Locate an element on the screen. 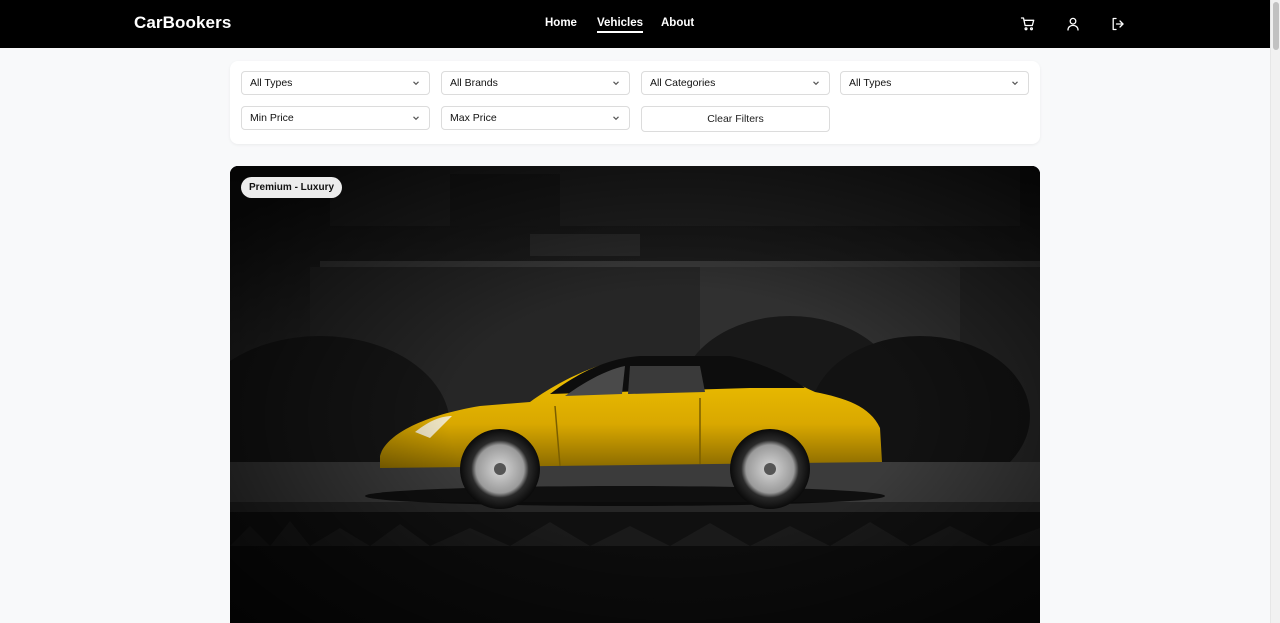 This screenshot has height=623, width=1280. type-filter-select: All Types is located at coordinates (335, 83).